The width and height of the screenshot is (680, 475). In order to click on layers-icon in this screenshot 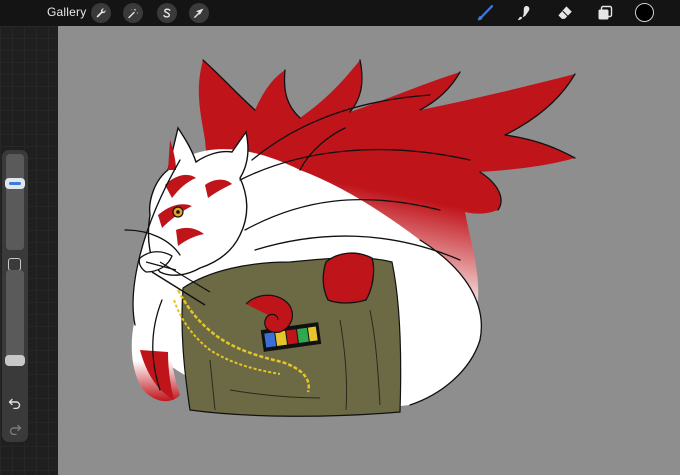, I will do `click(605, 13)`.